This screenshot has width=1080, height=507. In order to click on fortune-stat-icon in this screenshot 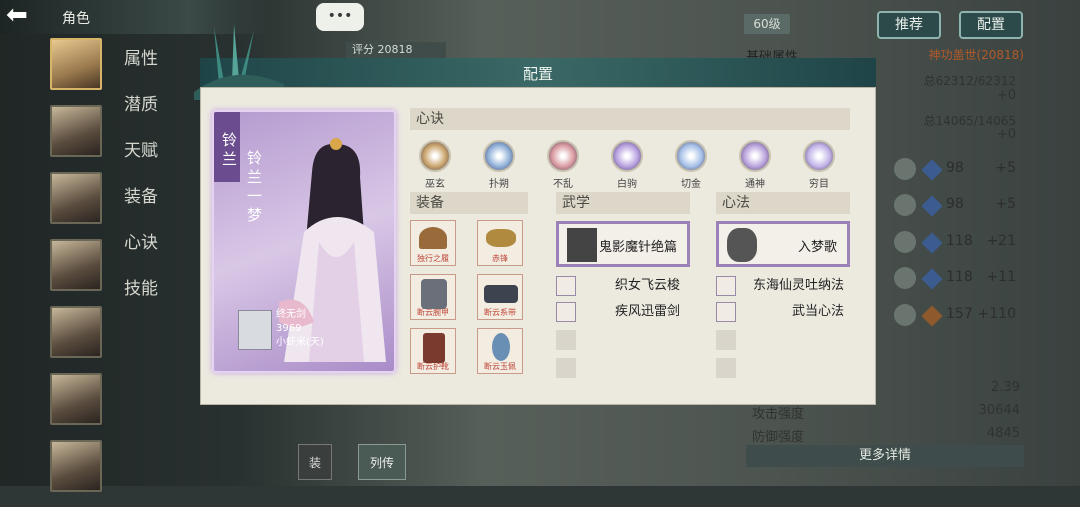, I will do `click(905, 278)`.